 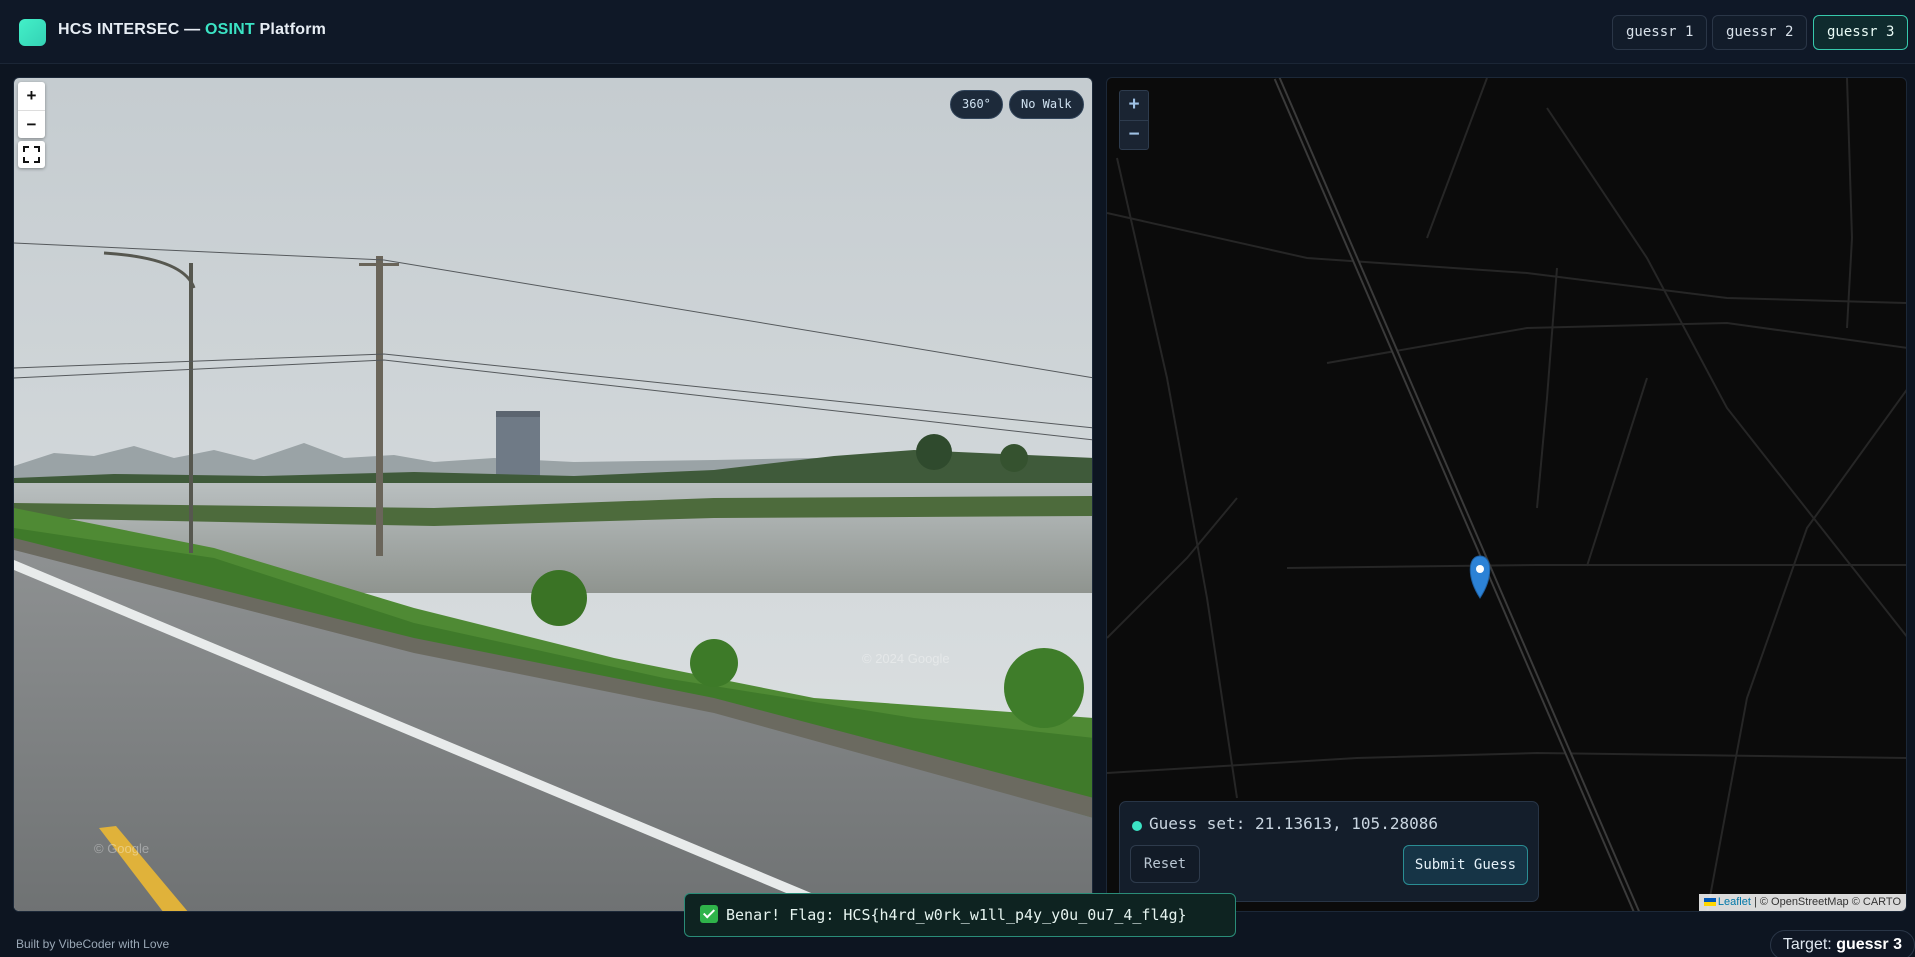 I want to click on map-zoom-in-button: +, so click(x=1134, y=105).